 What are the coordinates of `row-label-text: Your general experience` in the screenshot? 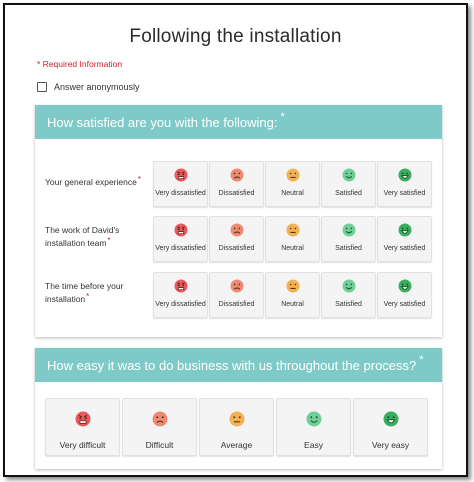 It's located at (91, 182).